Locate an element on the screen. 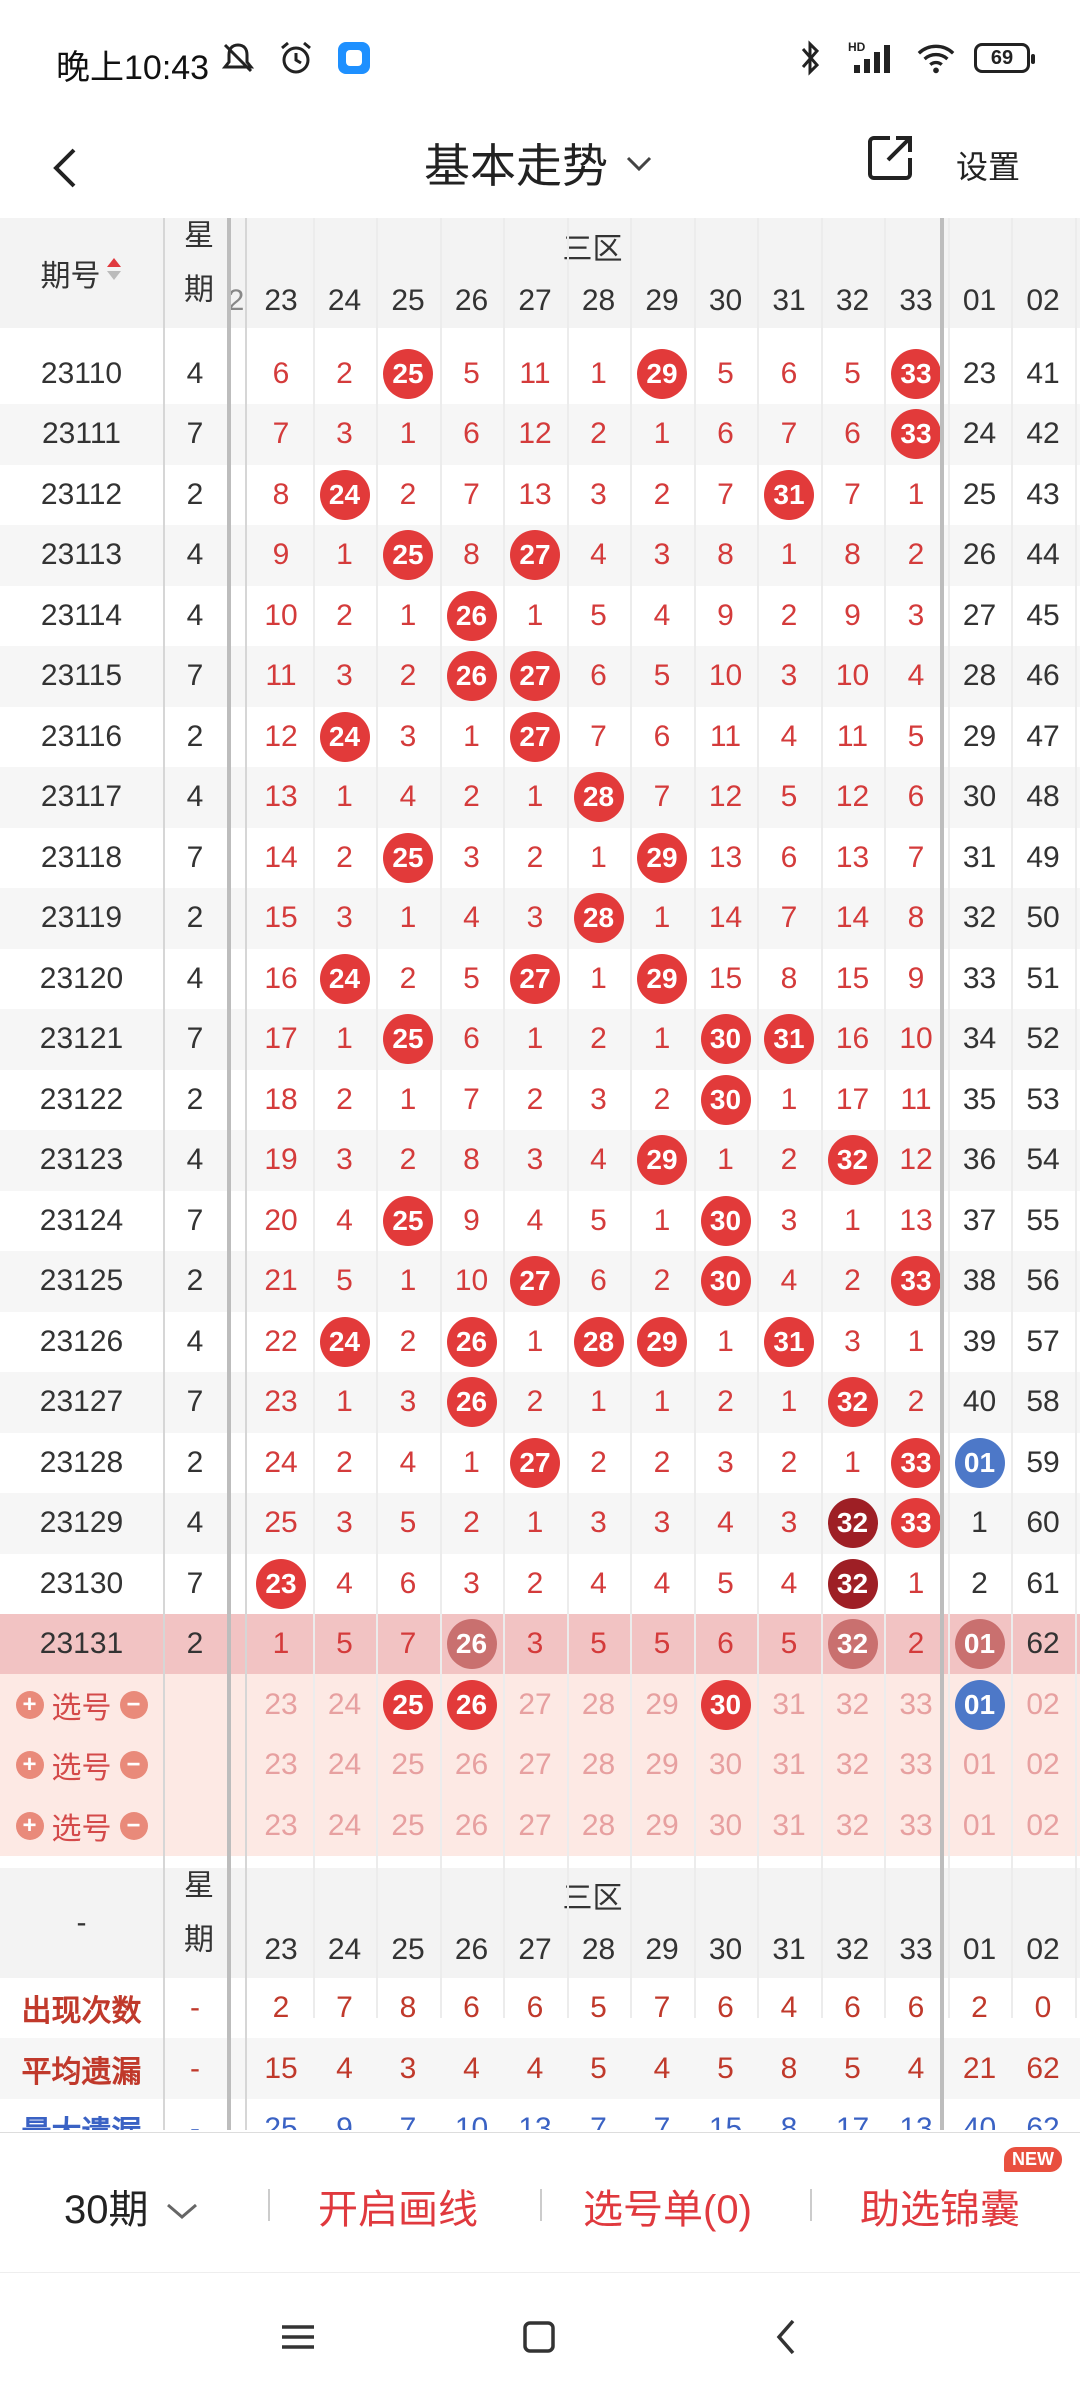 This screenshot has height=2401, width=1080. number-cell: 55 is located at coordinates (1043, 1220).